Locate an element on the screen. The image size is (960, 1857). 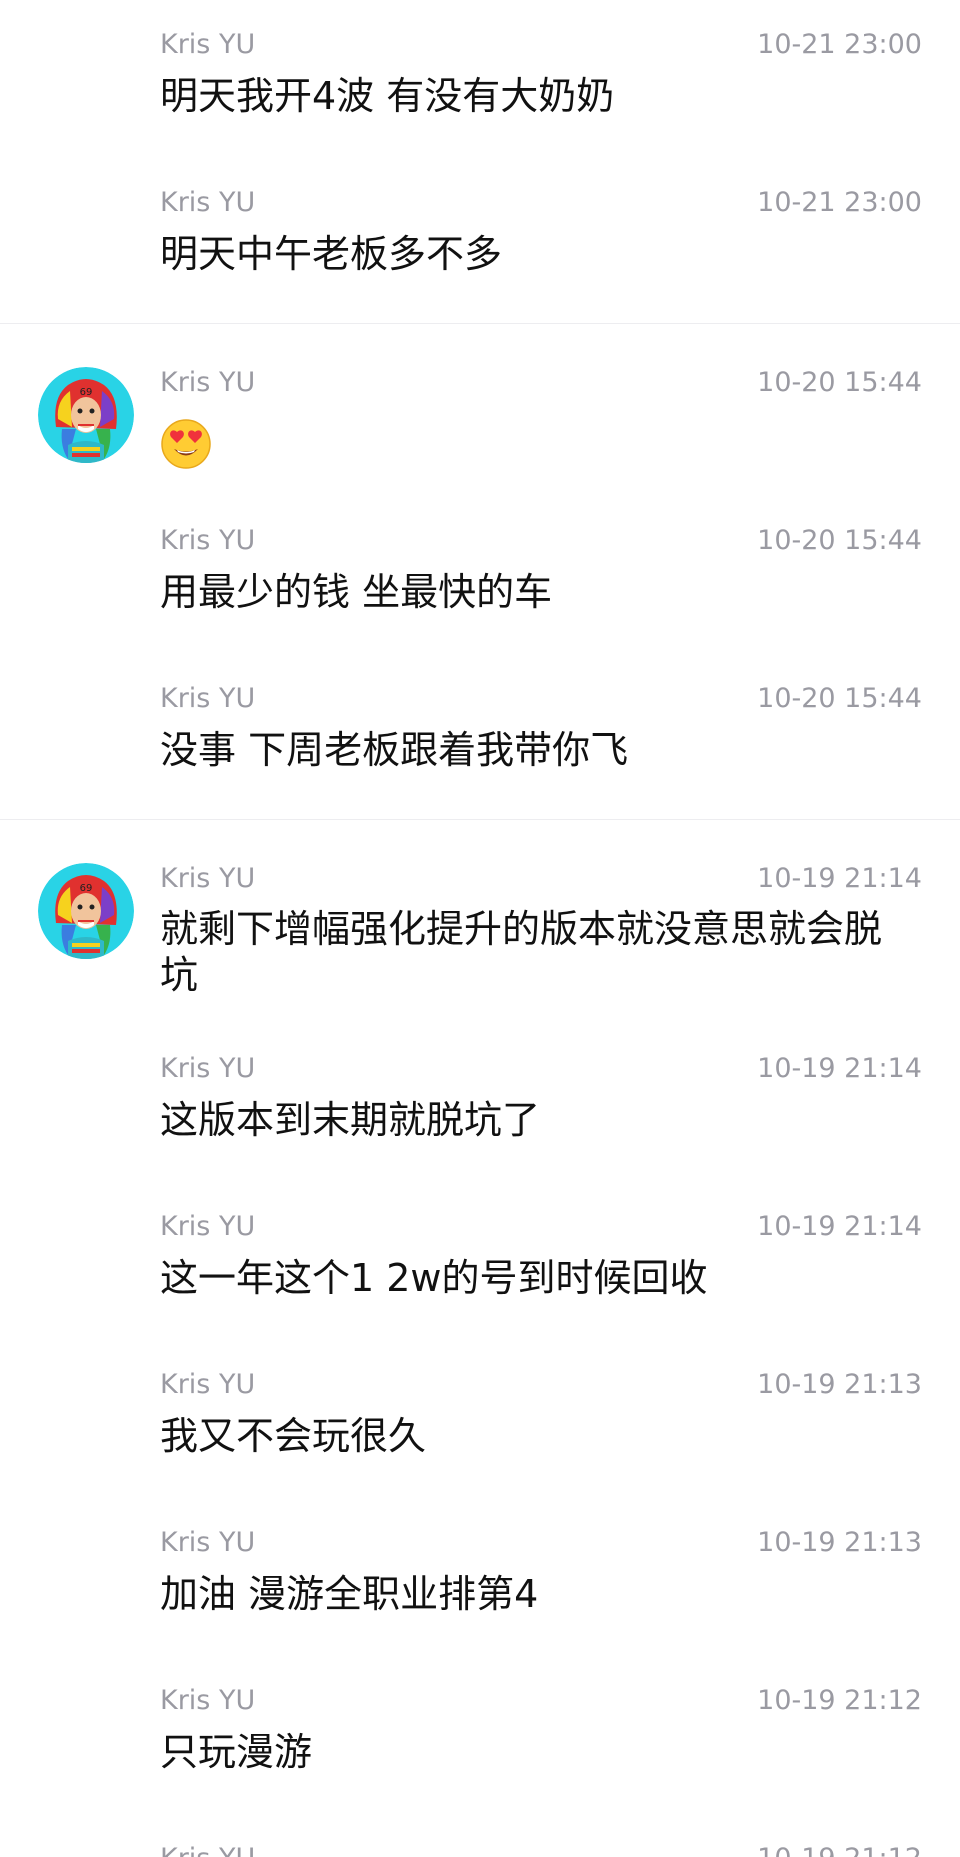
message-text: 加油 漫游全职业排第4 is located at coordinates (349, 1594).